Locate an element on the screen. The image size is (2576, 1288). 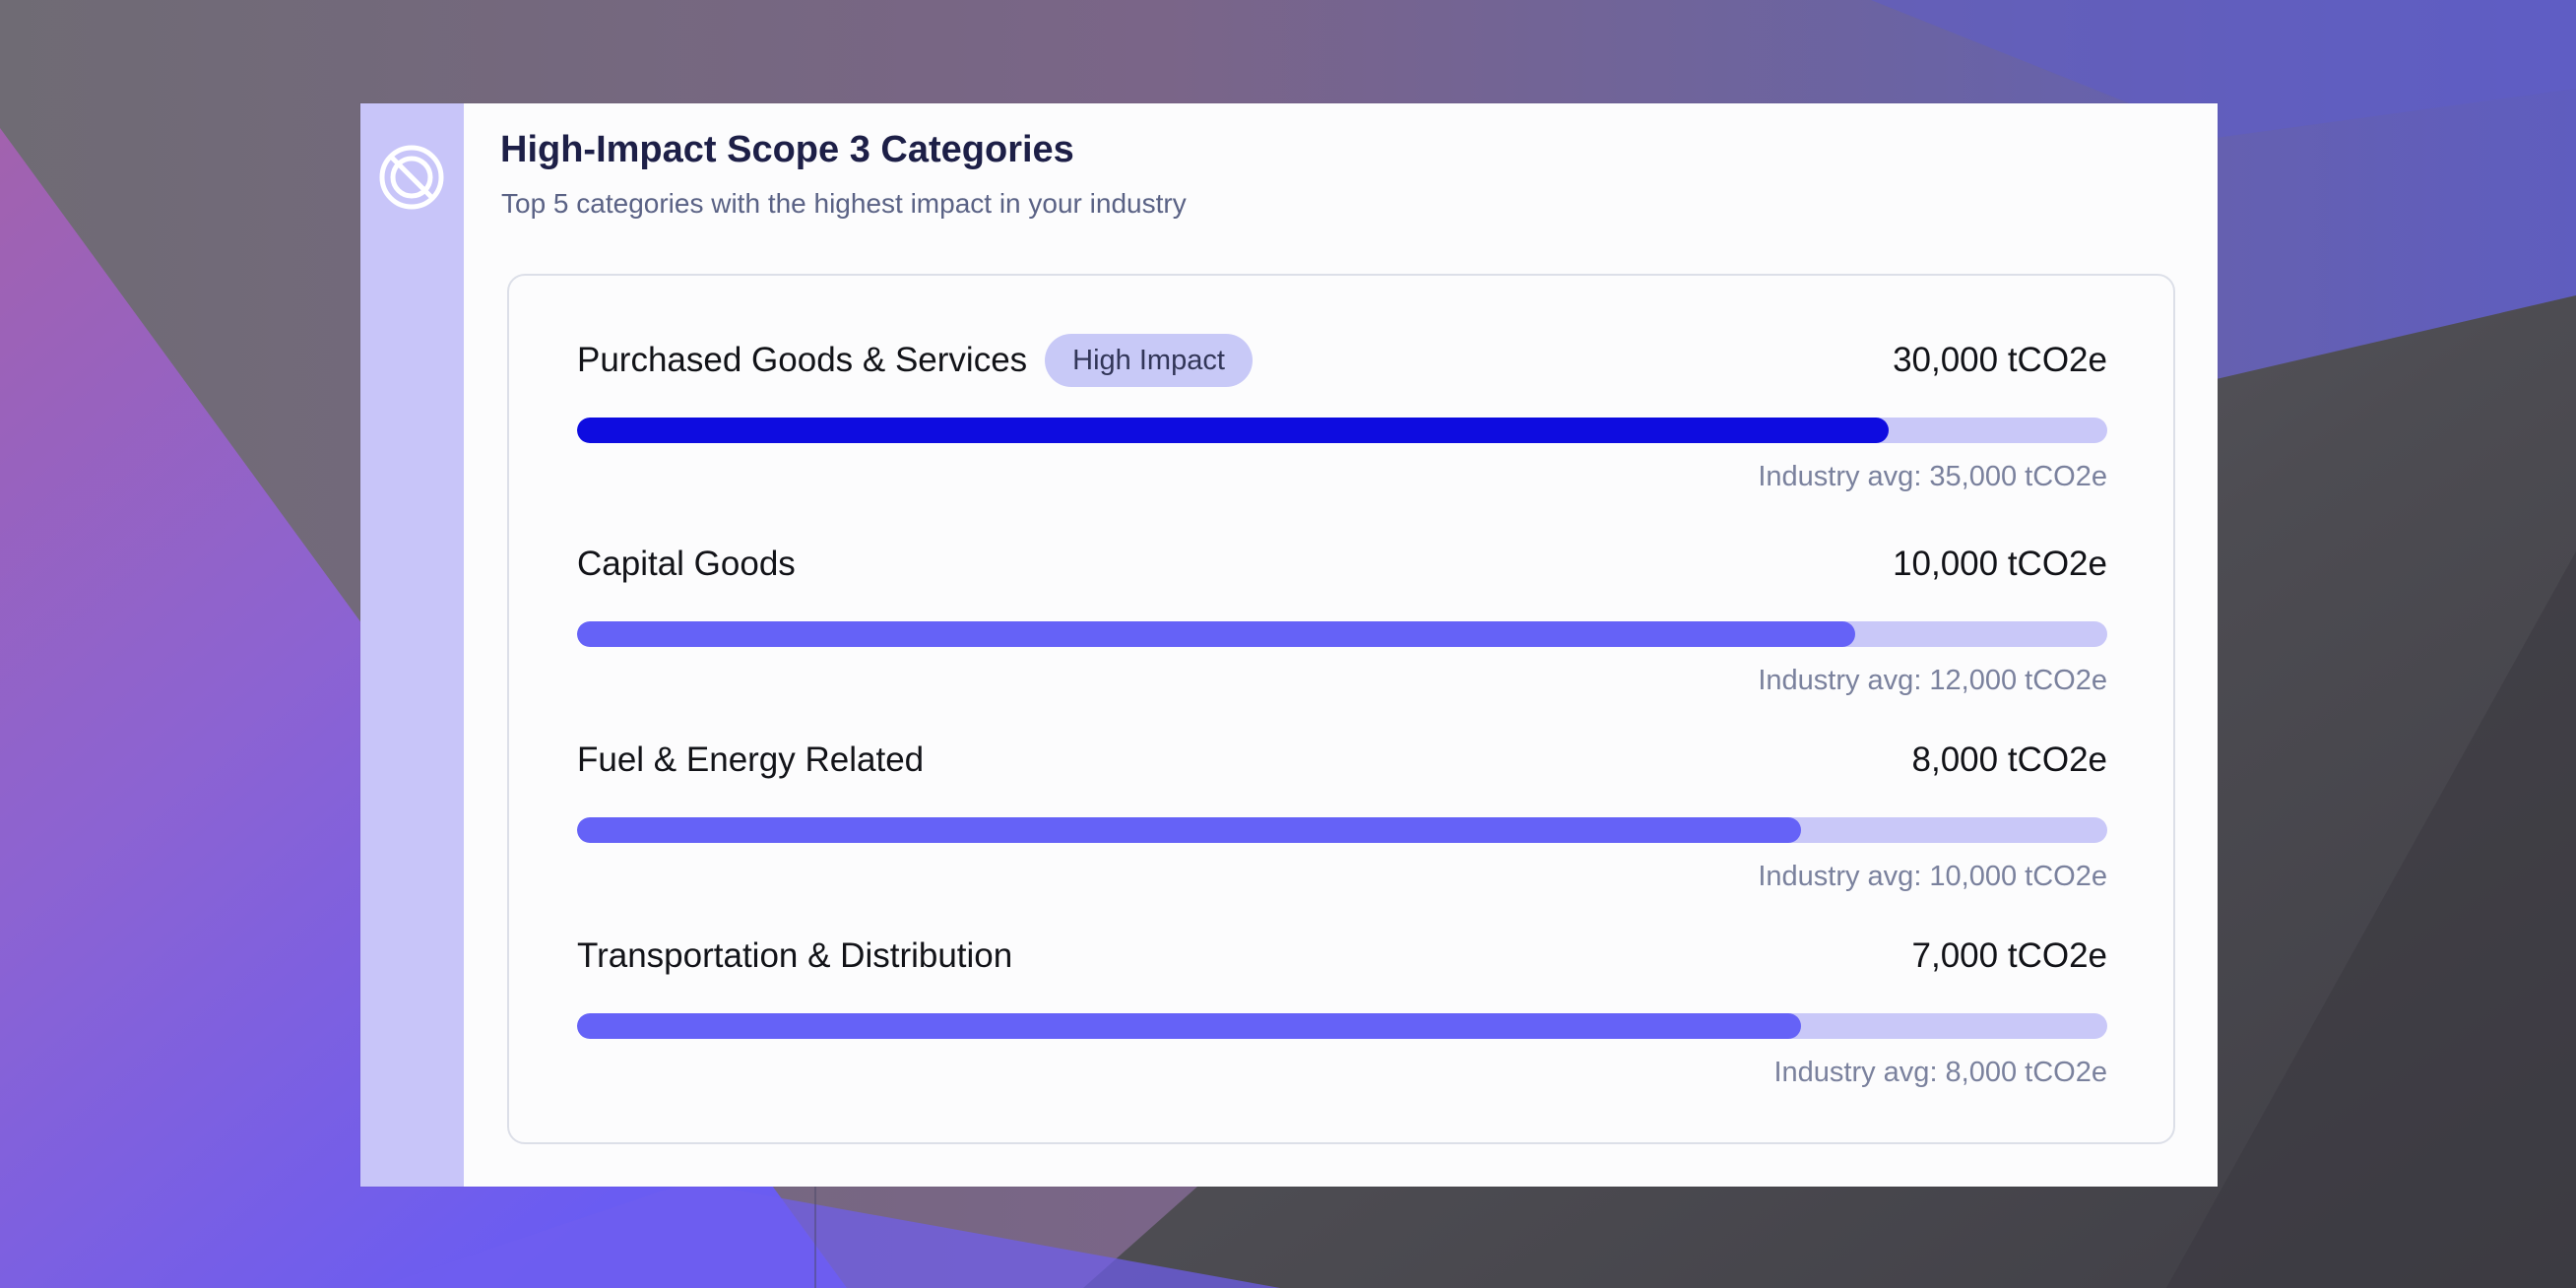
page-title: High-Impact Scope 3 Categories is located at coordinates (787, 149).